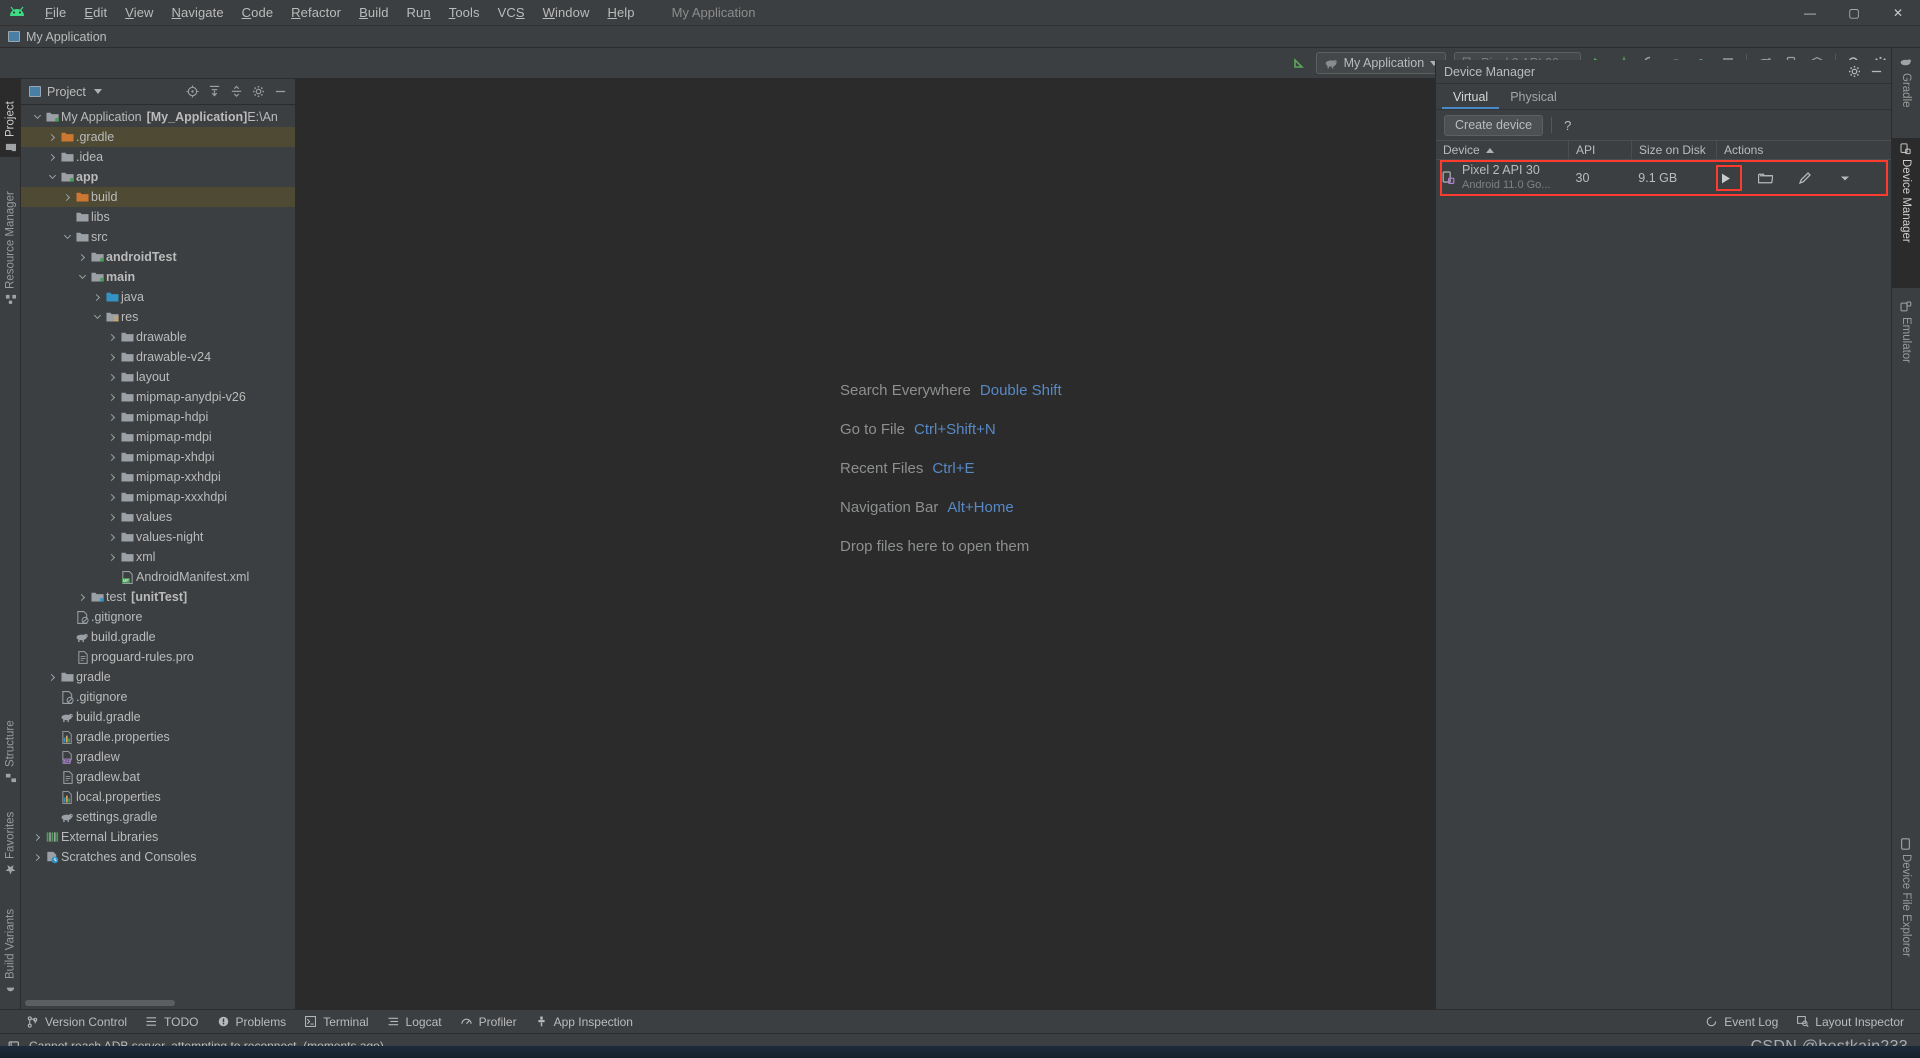 The width and height of the screenshot is (1920, 1058). Describe the element at coordinates (1906, 213) in the screenshot. I see `sidebar-item-device-manager: Device Manager` at that location.